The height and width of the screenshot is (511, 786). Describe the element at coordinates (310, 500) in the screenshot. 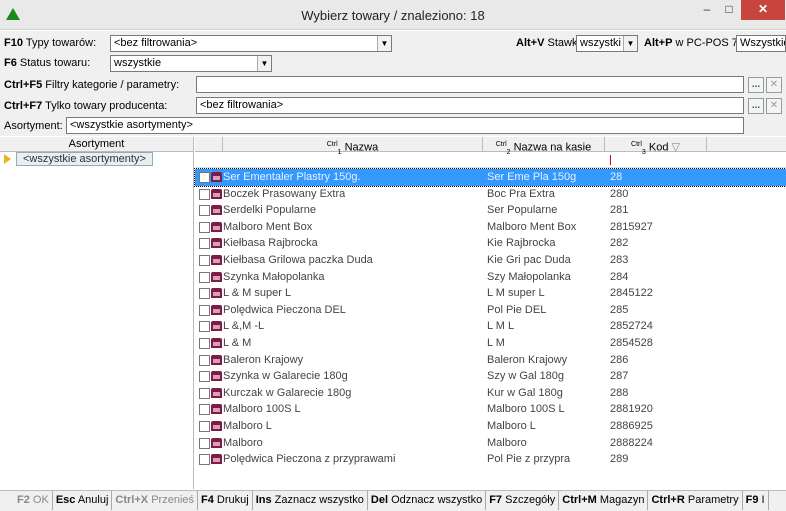

I see `shortcut-ins: Ins Zaznacz wszystko` at that location.